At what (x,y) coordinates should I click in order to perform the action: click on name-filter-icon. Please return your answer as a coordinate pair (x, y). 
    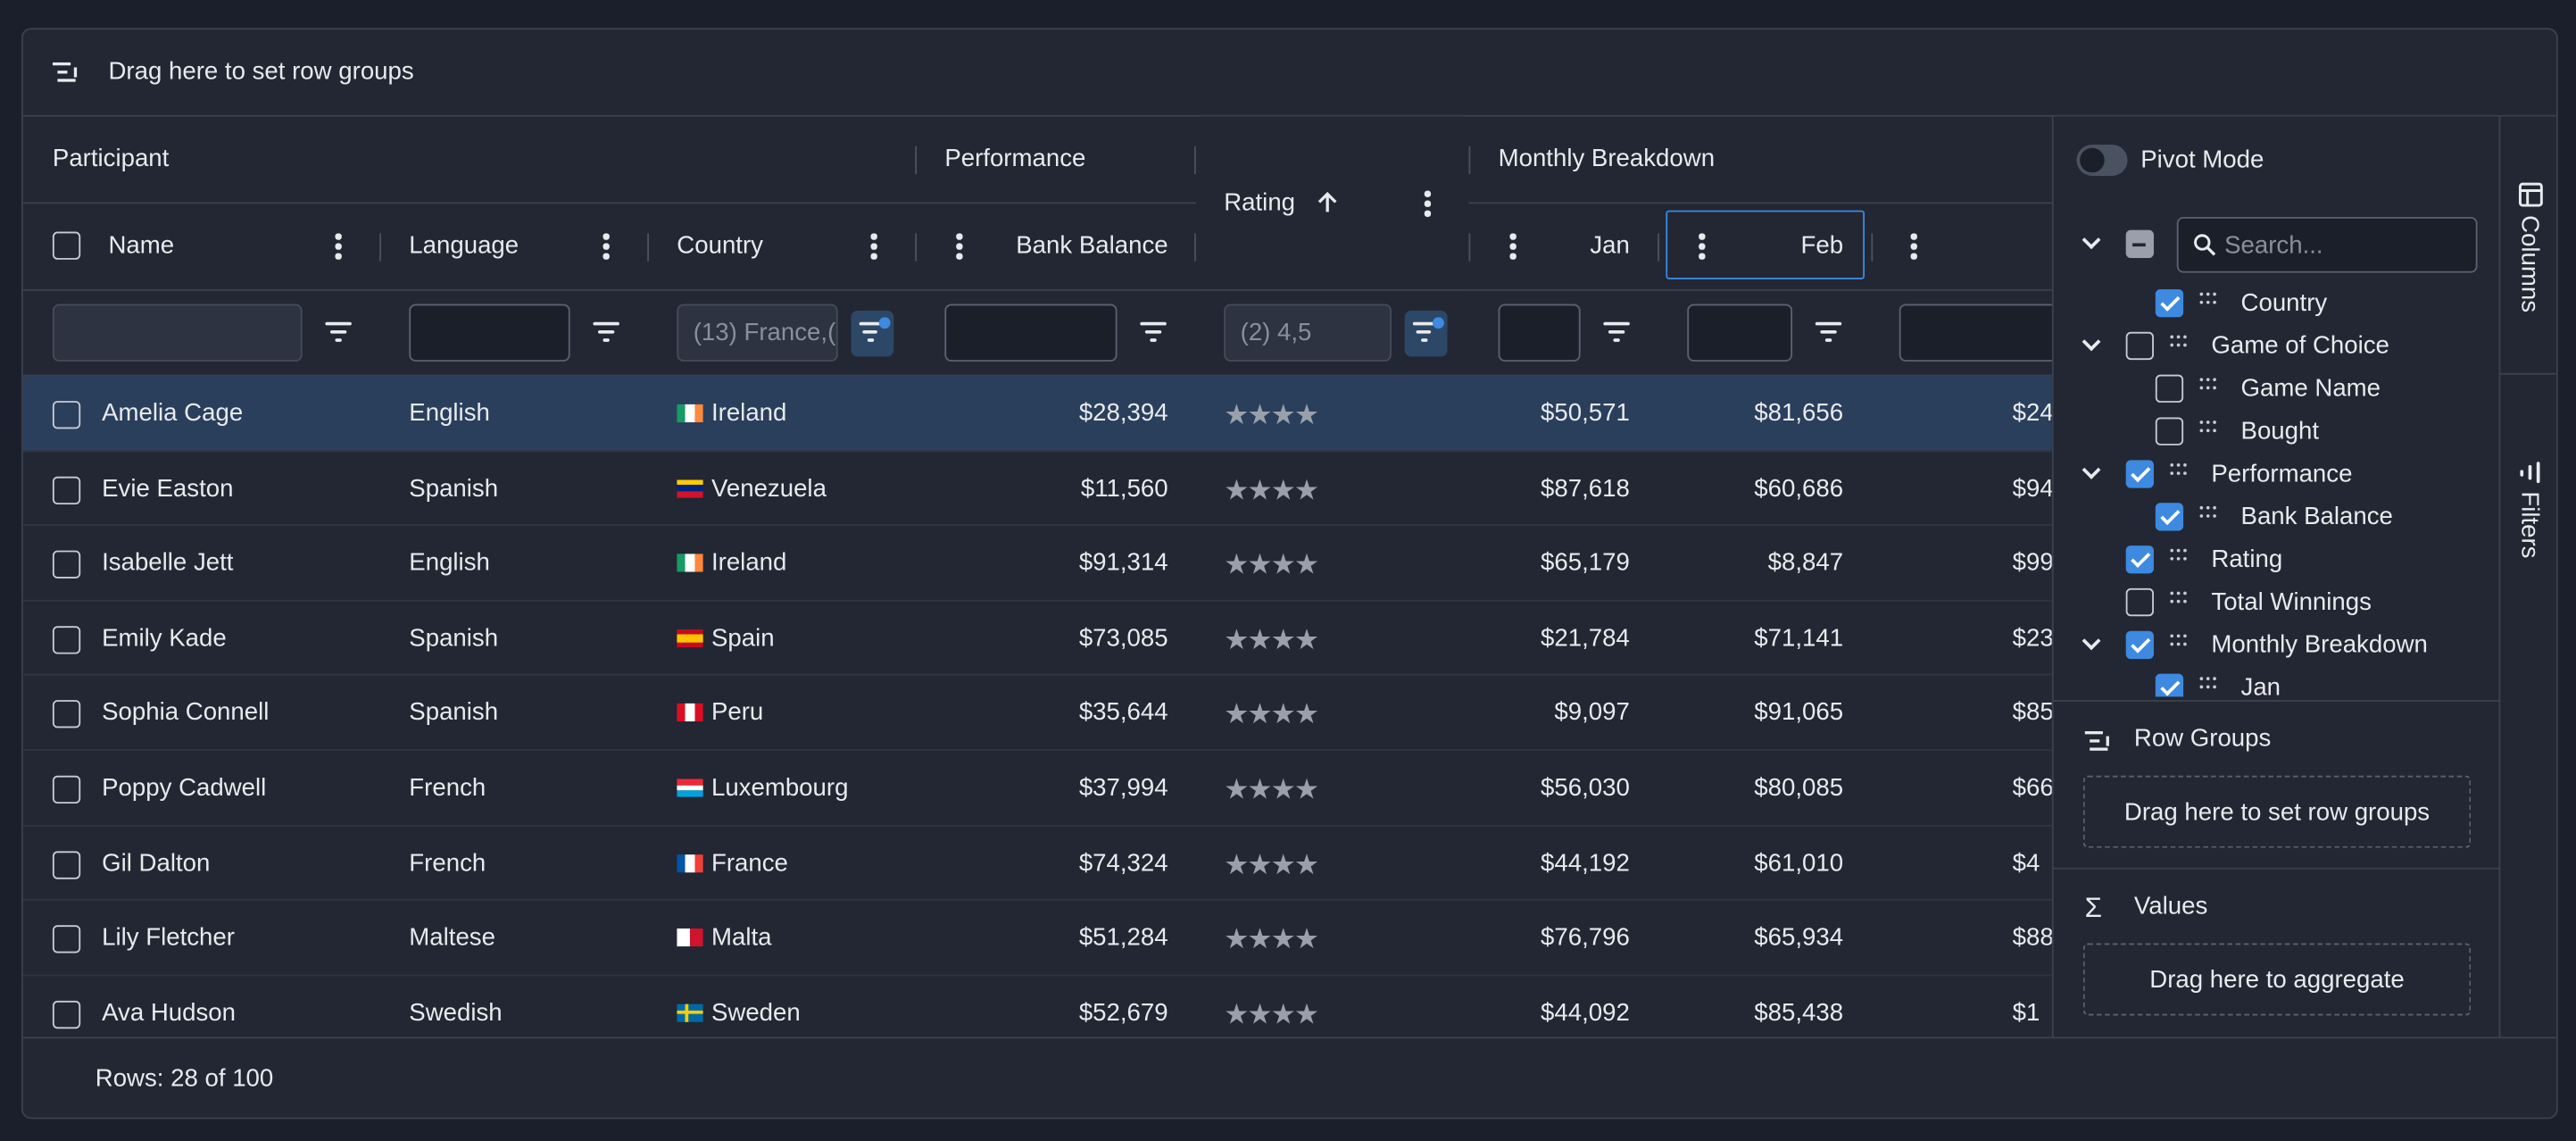
    Looking at the image, I should click on (338, 333).